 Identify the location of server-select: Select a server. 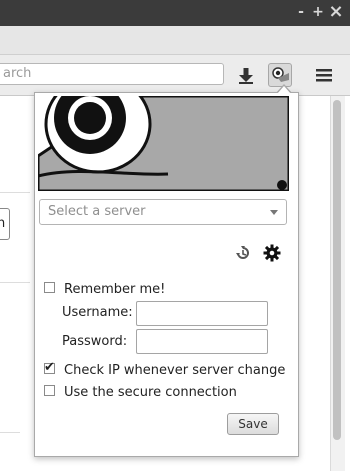
(163, 212).